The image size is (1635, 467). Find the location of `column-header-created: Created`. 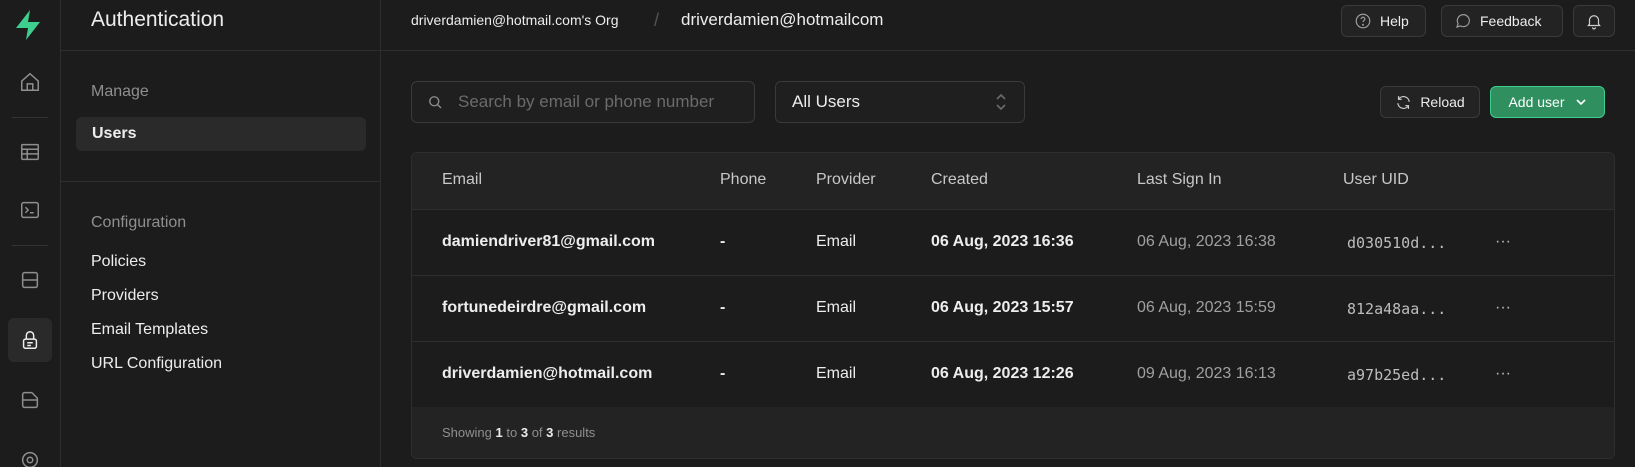

column-header-created: Created is located at coordinates (959, 180).